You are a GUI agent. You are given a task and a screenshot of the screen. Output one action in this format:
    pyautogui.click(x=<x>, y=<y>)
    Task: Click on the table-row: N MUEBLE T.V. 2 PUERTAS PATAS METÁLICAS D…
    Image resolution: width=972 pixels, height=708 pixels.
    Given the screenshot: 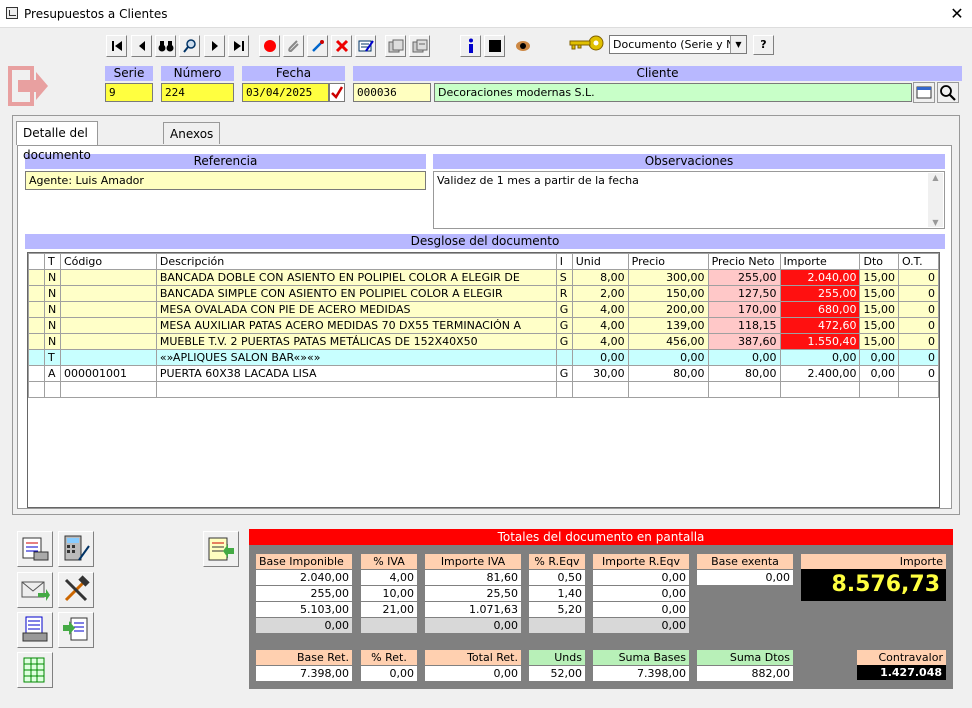 What is the action you would take?
    pyautogui.click(x=483, y=341)
    